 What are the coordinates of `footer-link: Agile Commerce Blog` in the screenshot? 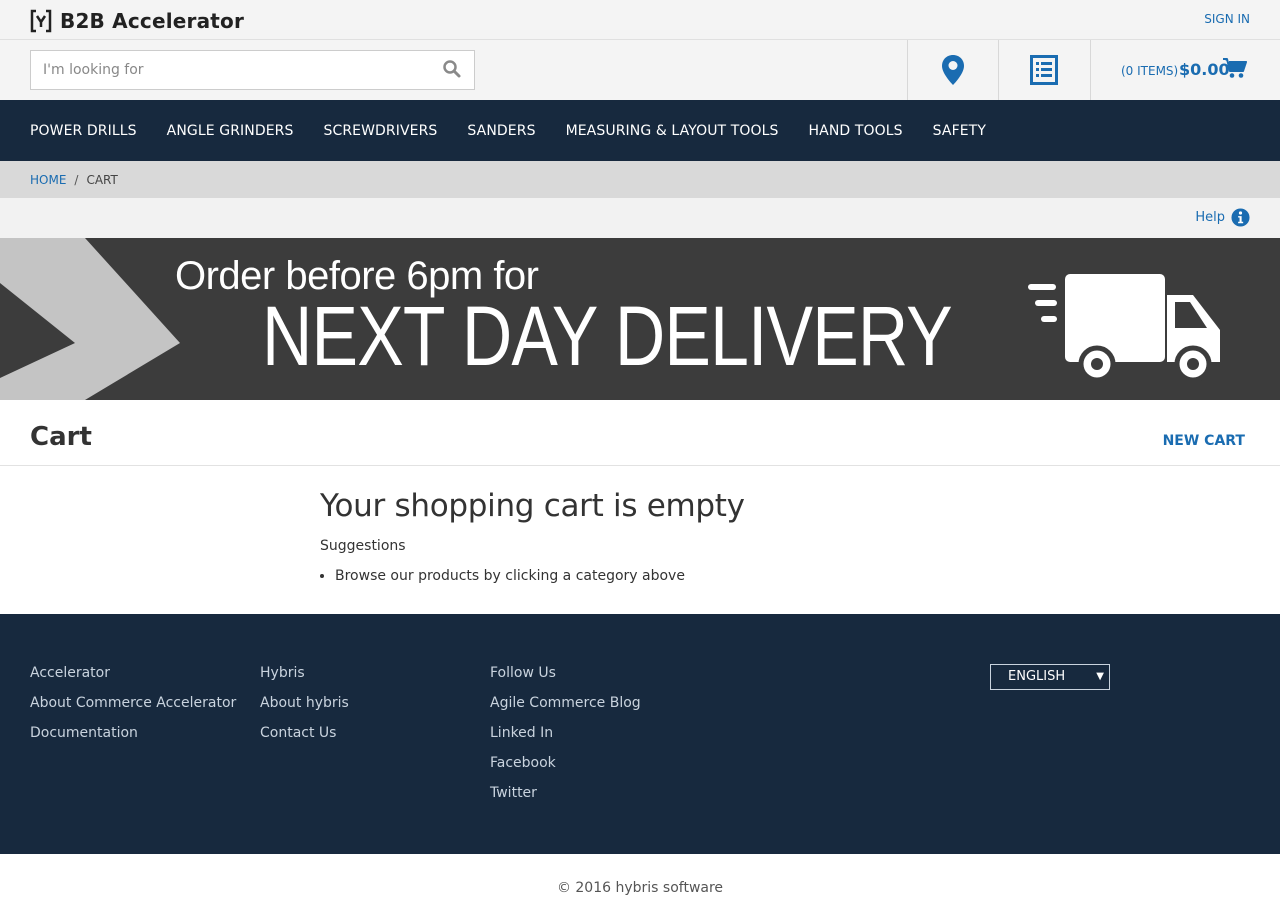 It's located at (565, 709).